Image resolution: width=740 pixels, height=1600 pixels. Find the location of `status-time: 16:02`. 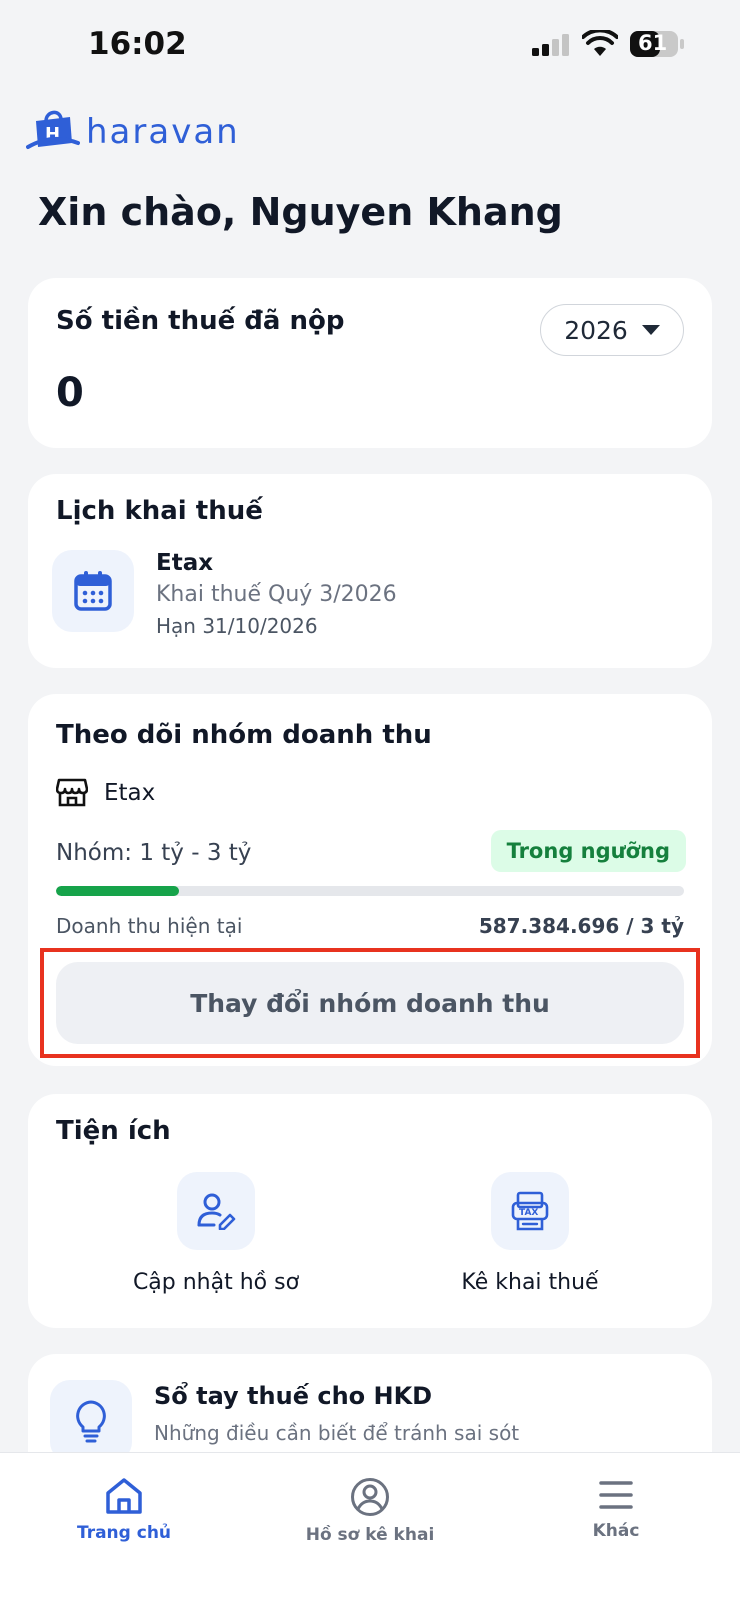

status-time: 16:02 is located at coordinates (137, 44).